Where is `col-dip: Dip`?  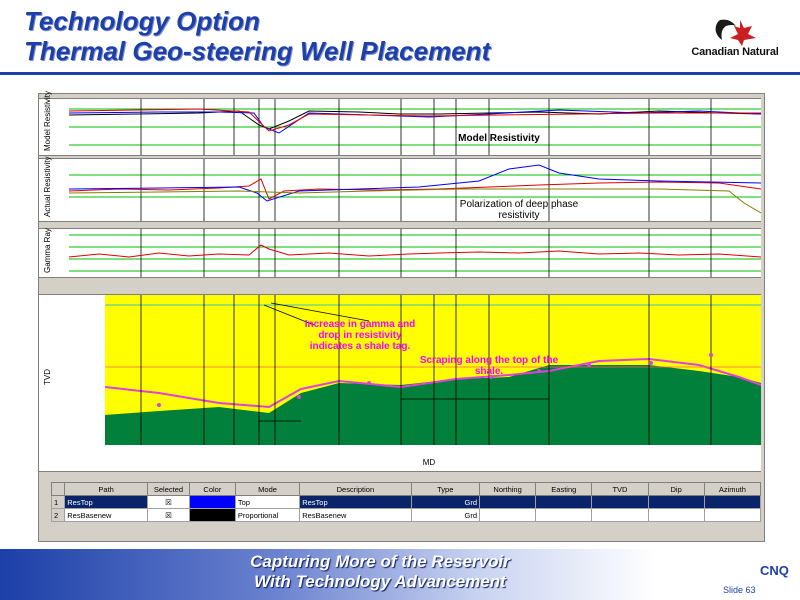
col-dip: Dip is located at coordinates (676, 489).